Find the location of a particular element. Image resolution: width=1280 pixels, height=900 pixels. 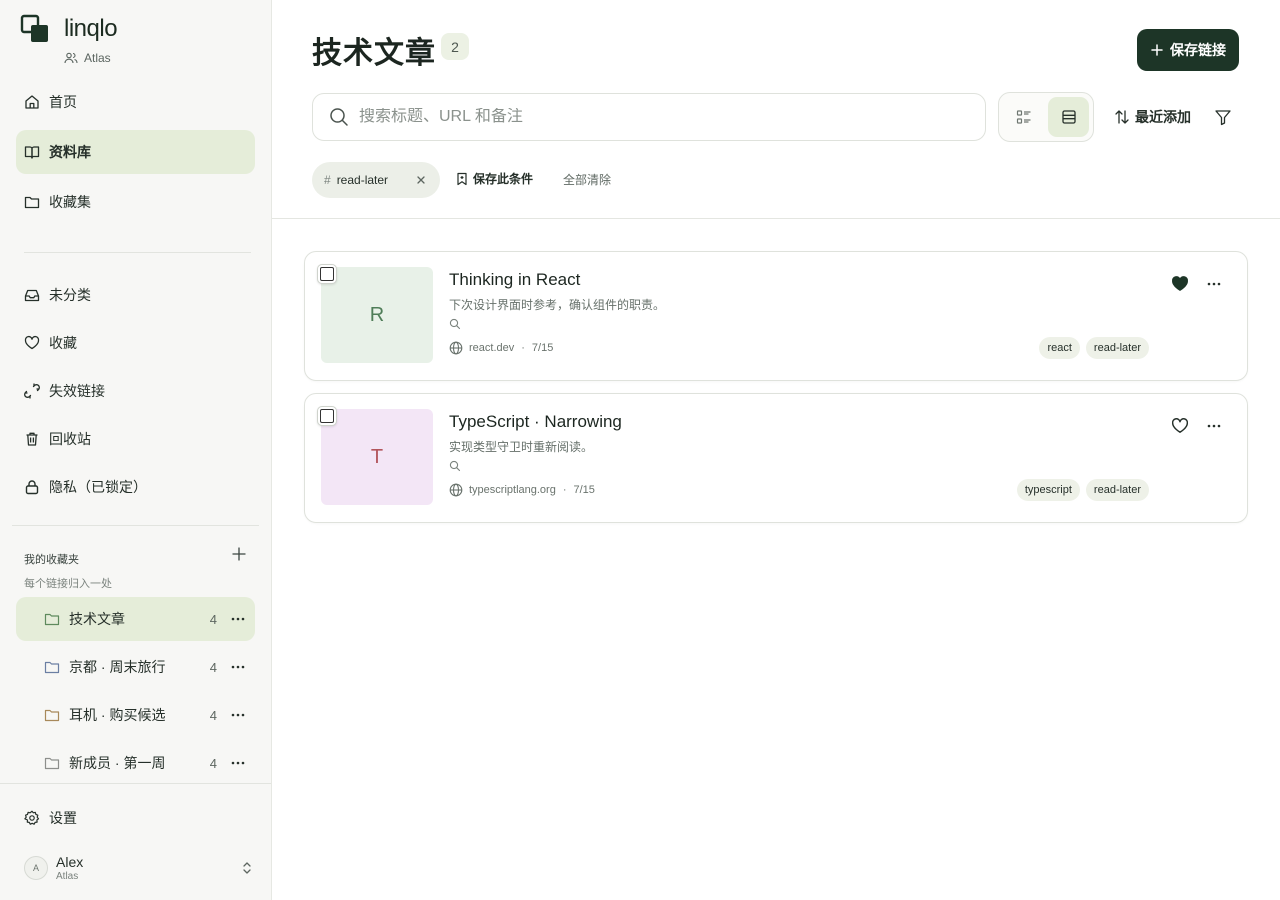

nav-favorites-label: 收藏 is located at coordinates (63, 343).